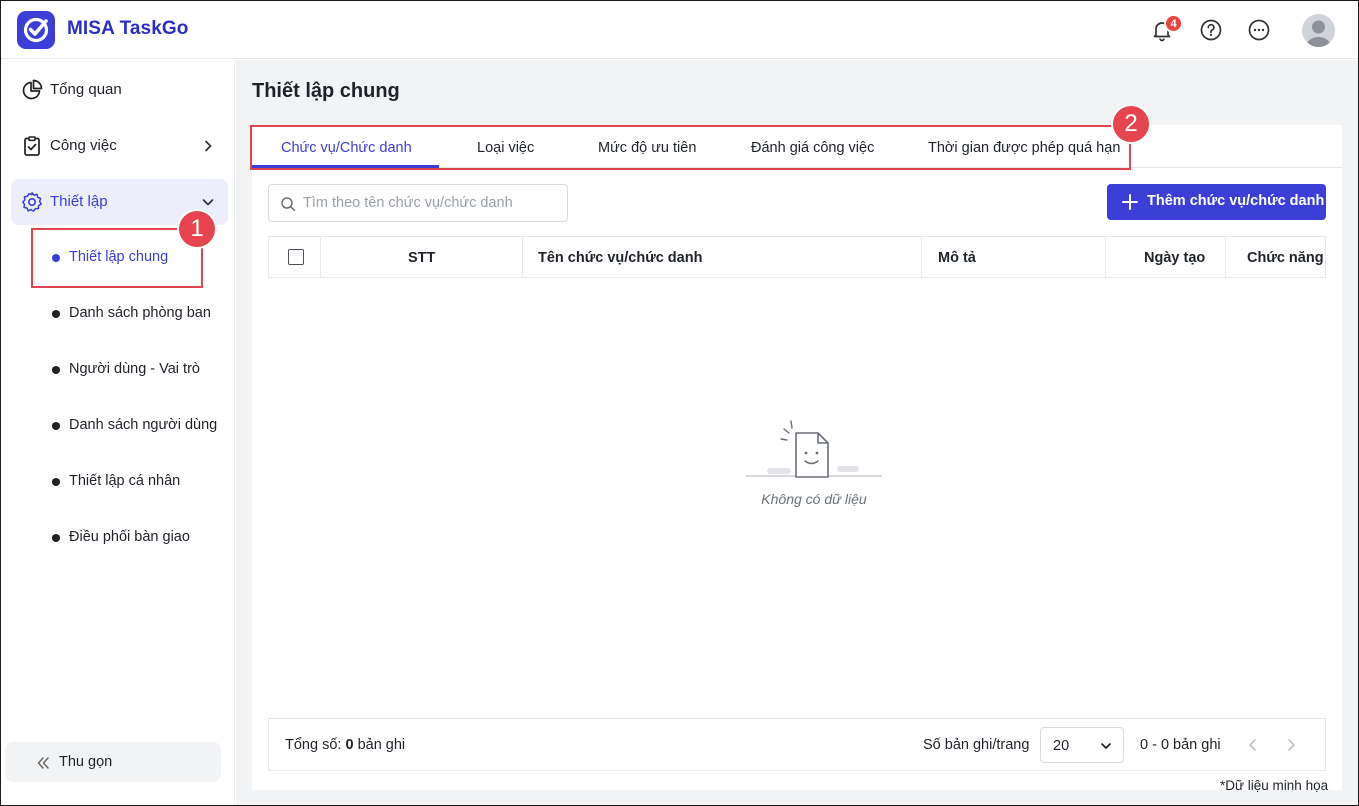 The height and width of the screenshot is (806, 1359). What do you see at coordinates (326, 91) in the screenshot?
I see `page-title: Thiết lập chung` at bounding box center [326, 91].